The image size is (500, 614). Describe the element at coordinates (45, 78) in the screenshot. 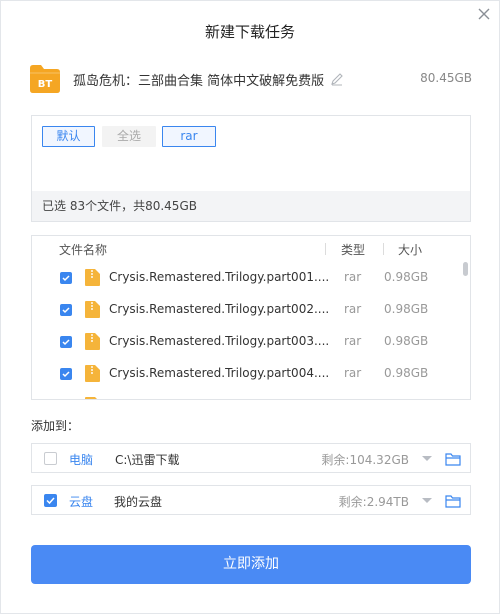

I see `bt-file-icon: BT` at that location.